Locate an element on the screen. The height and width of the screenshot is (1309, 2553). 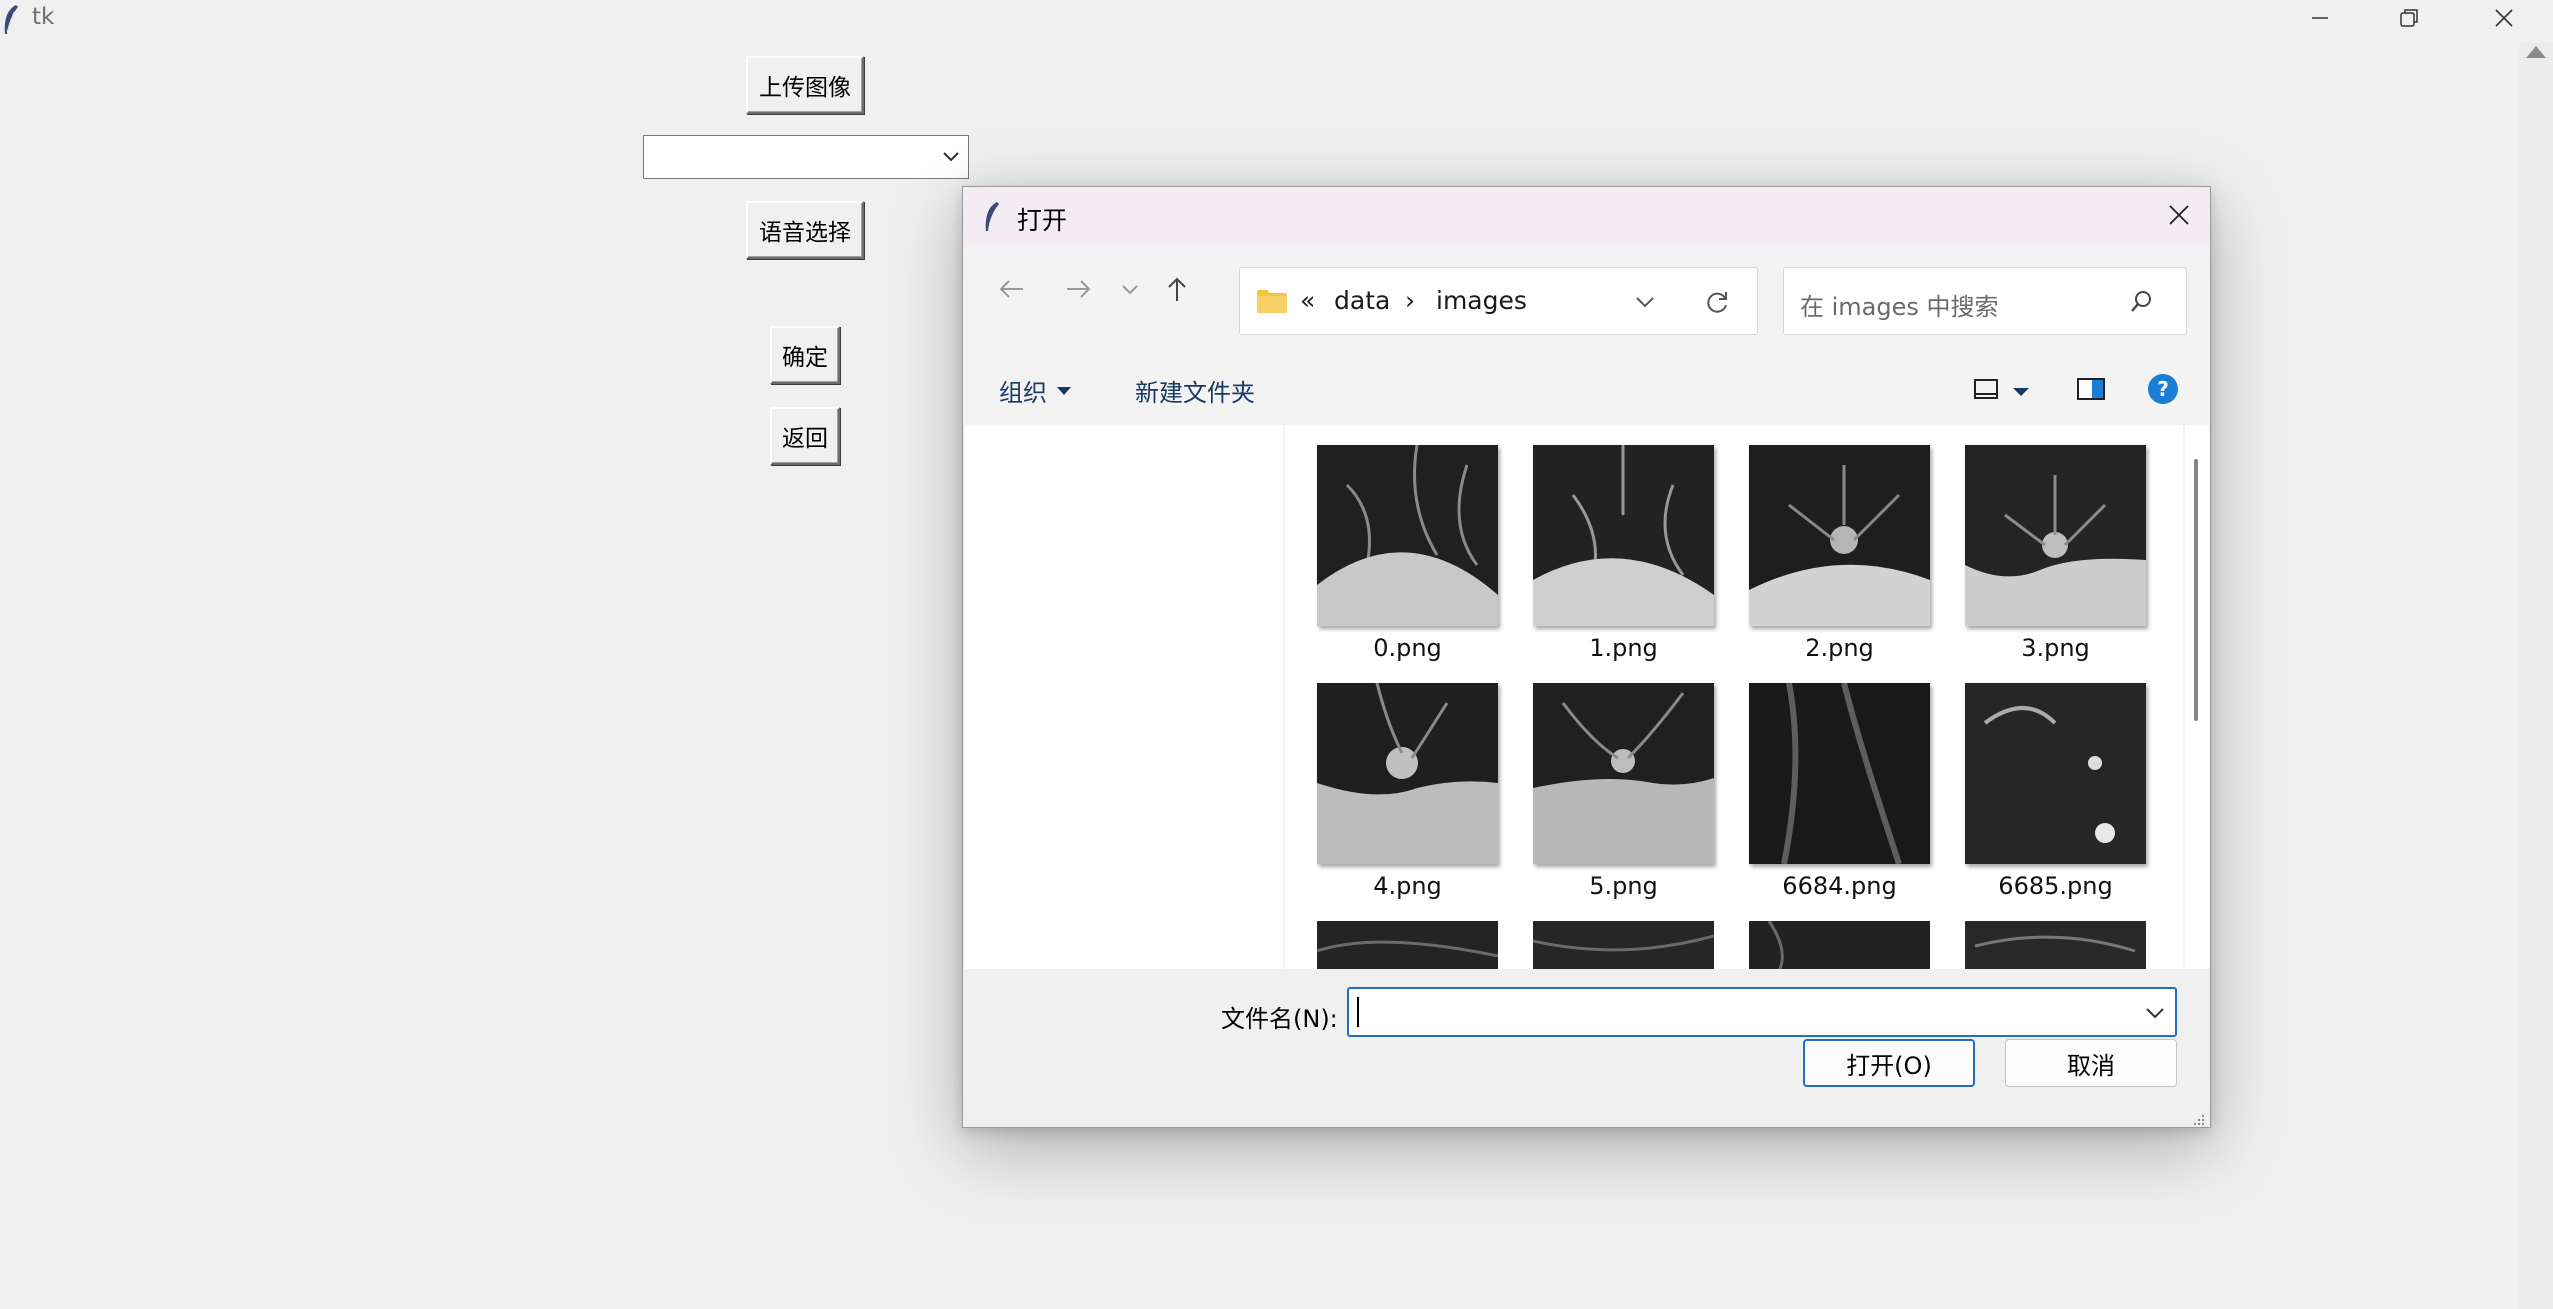
window-titlebar: tk is located at coordinates (1276, 21).